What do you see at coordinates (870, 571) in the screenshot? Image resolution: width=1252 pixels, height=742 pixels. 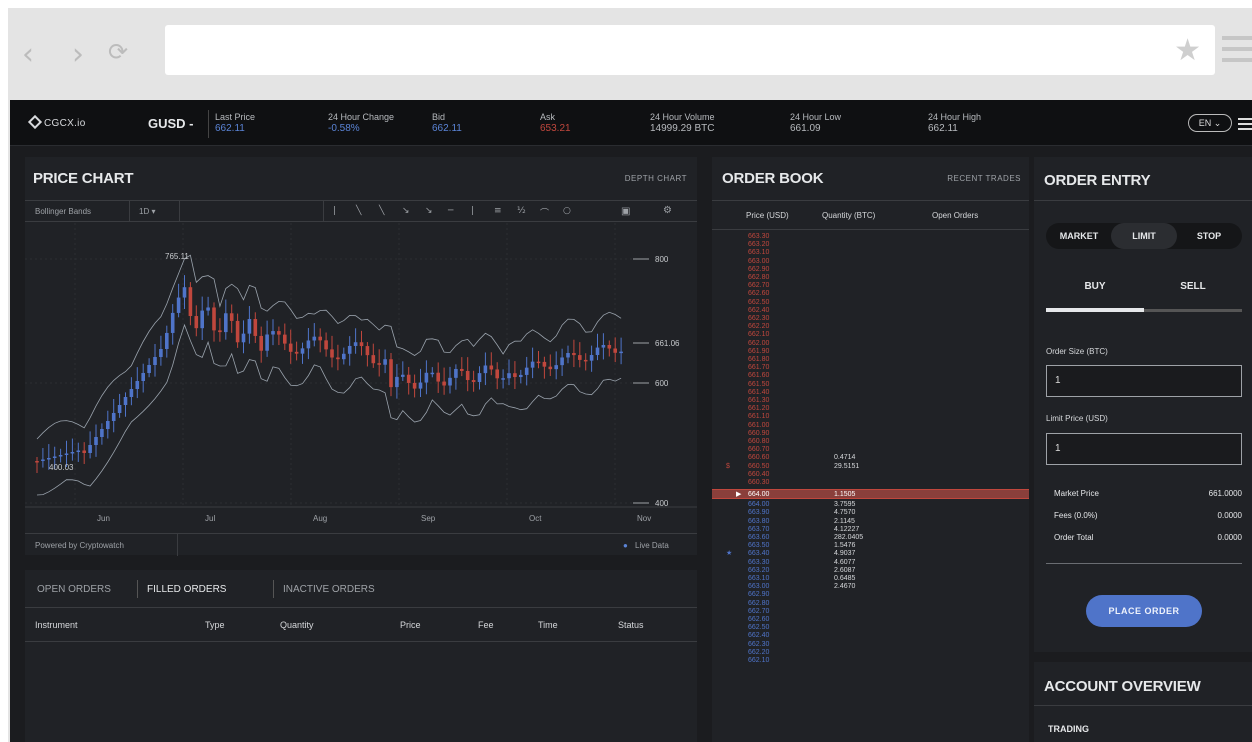 I see `bid-row: 663.20 2.6087` at bounding box center [870, 571].